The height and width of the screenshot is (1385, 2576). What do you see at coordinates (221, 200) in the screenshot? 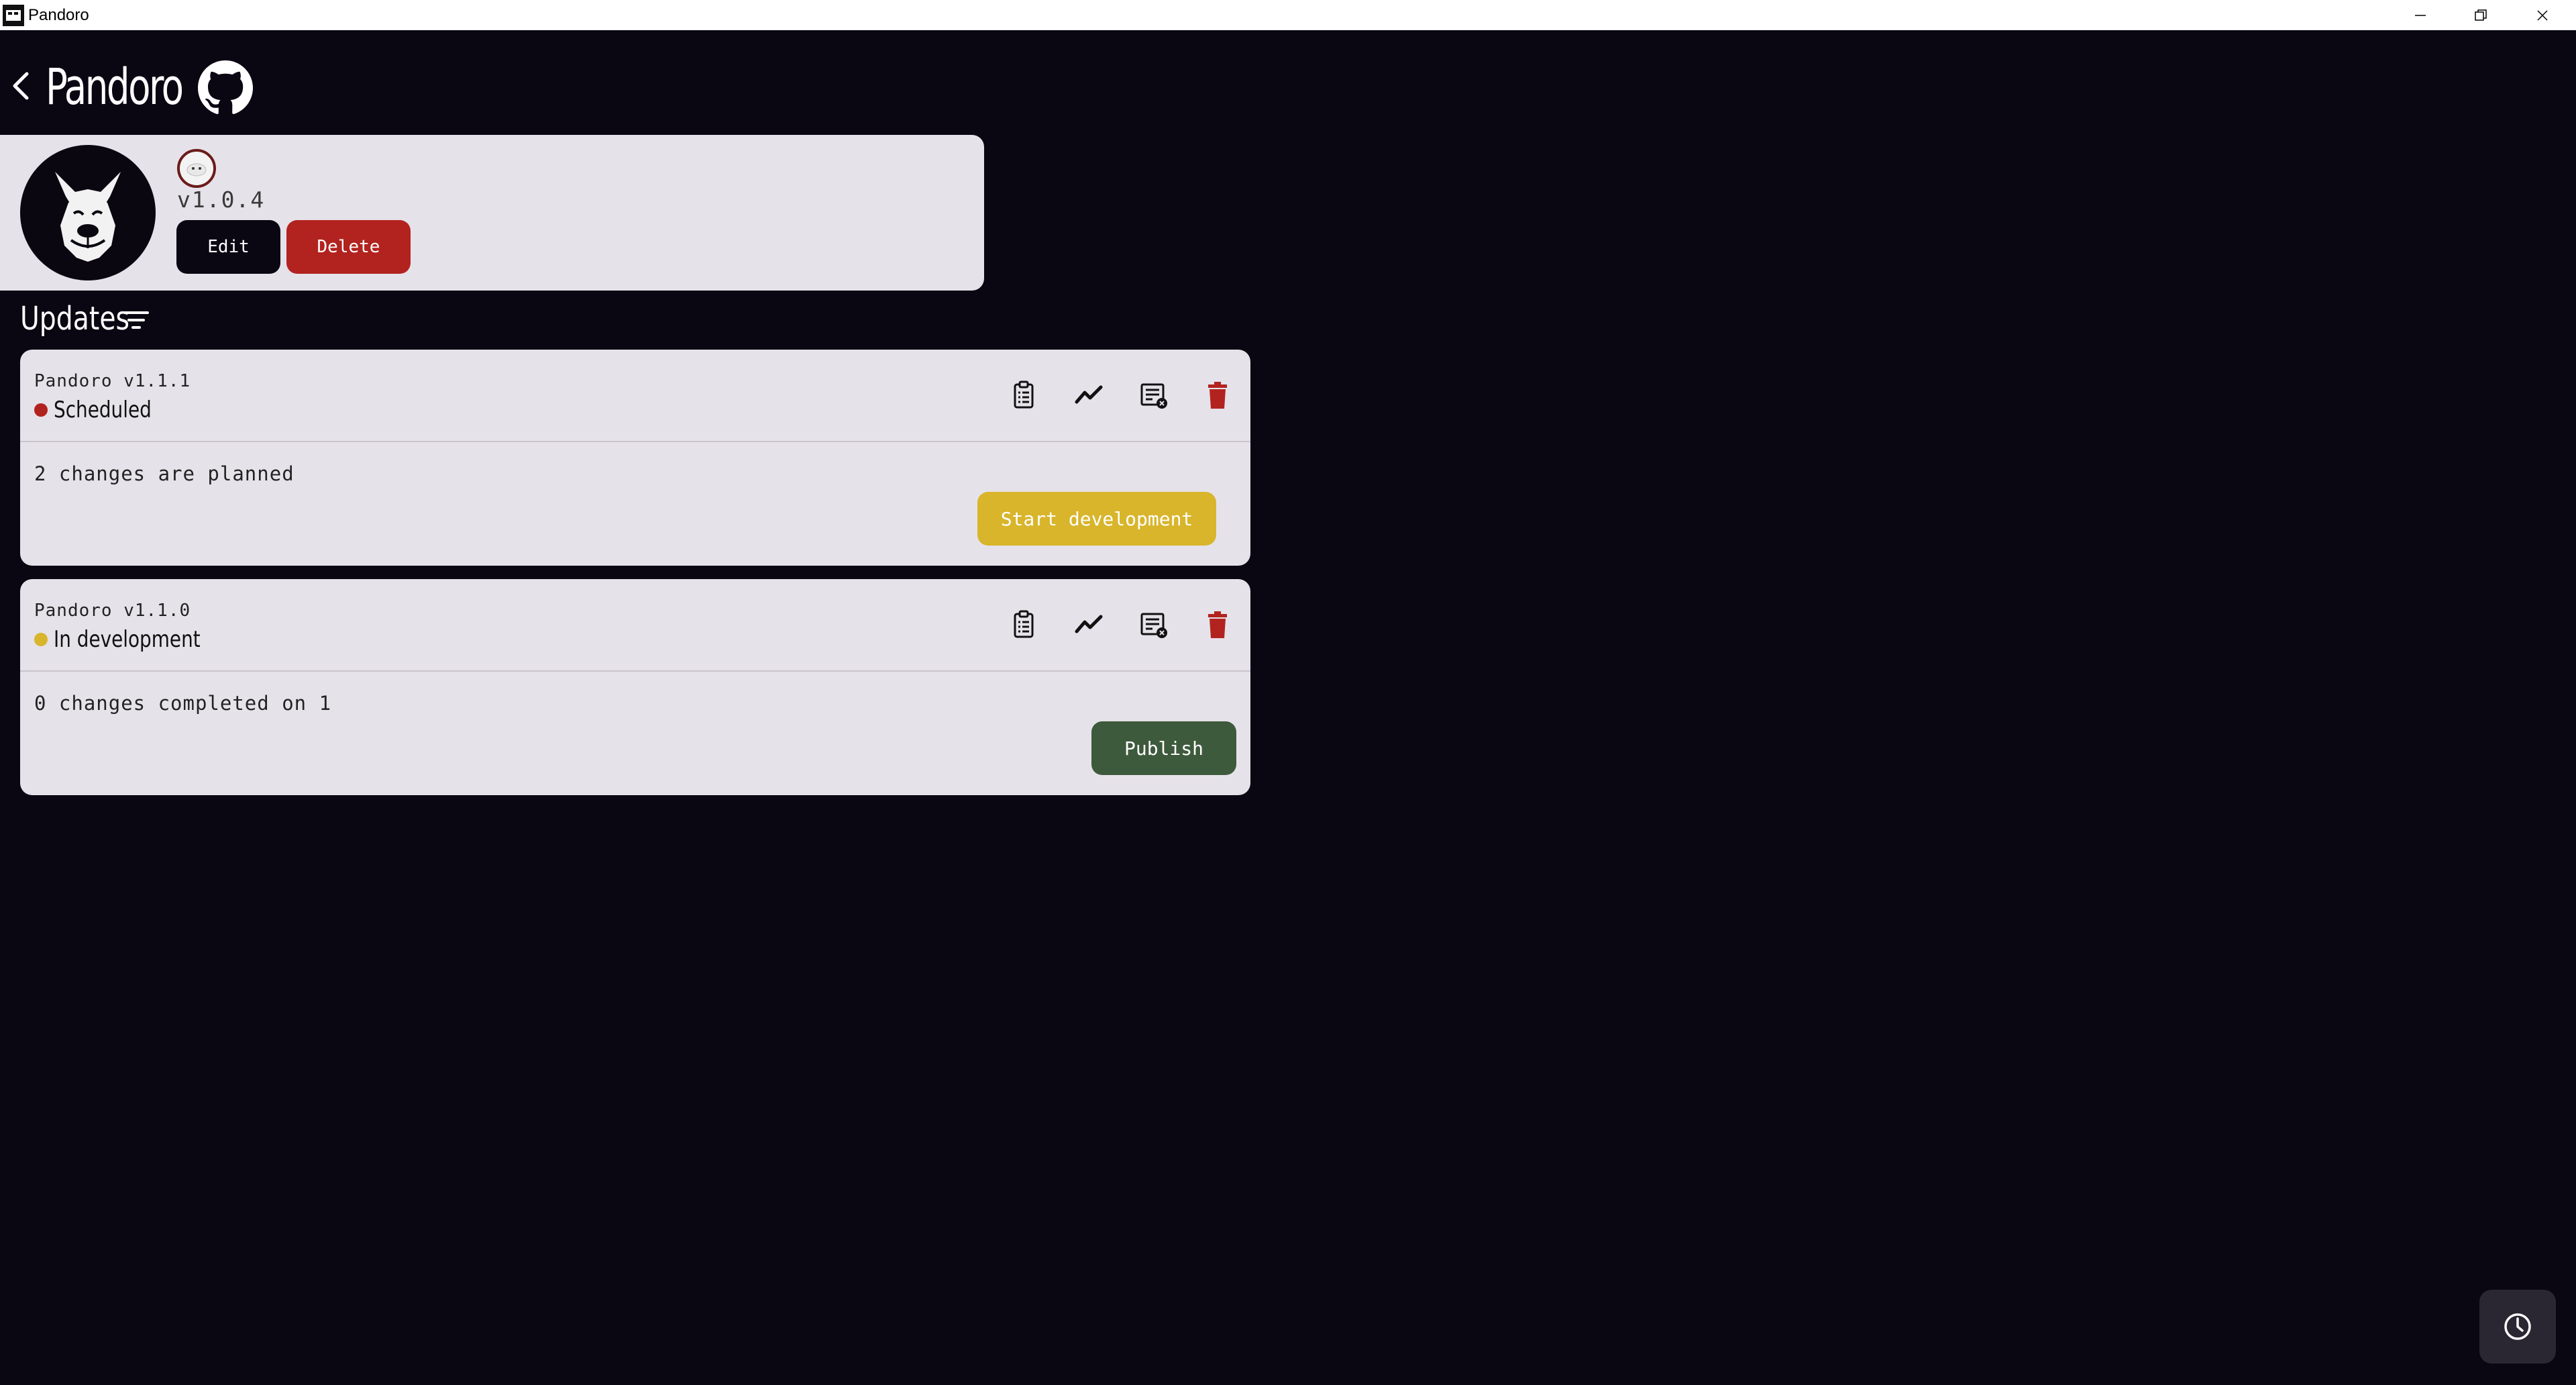
I see `project-version: v1.0.4` at bounding box center [221, 200].